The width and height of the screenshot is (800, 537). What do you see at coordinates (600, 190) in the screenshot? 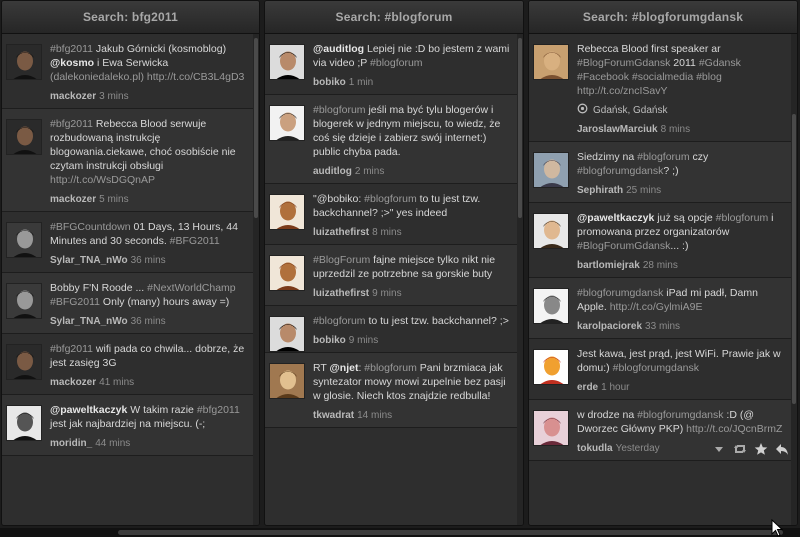
I see `username-link: Sephirath` at bounding box center [600, 190].